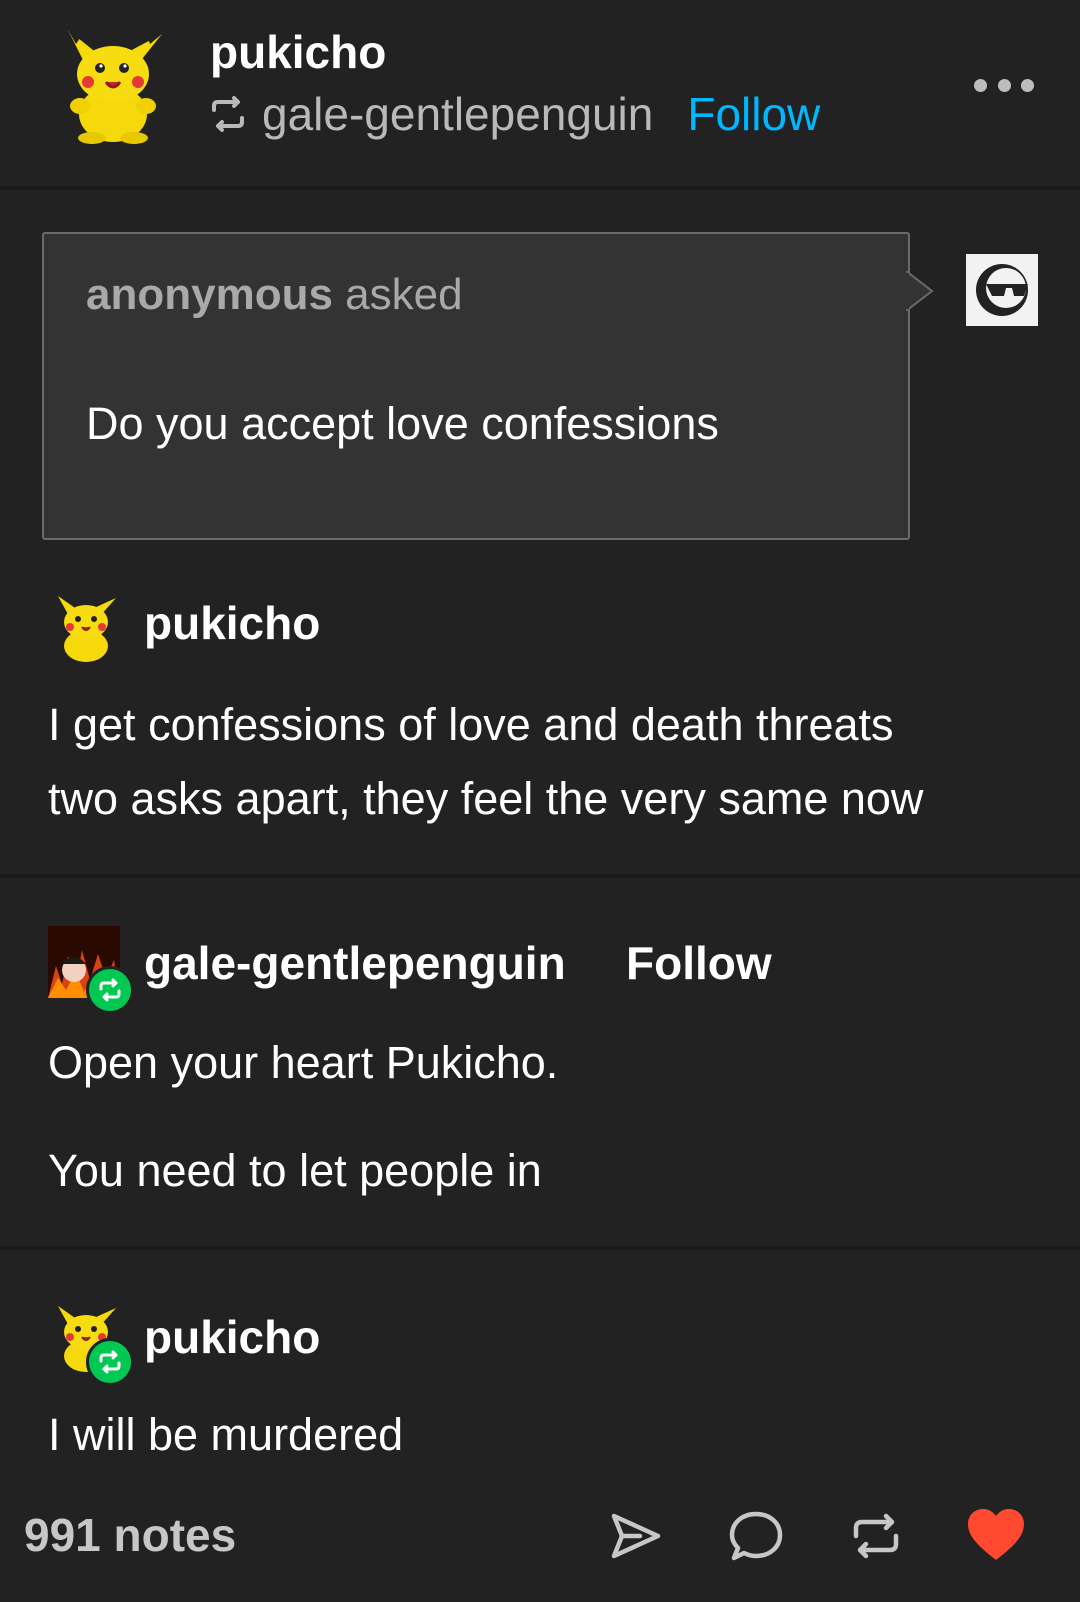 Image resolution: width=1080 pixels, height=1602 pixels. What do you see at coordinates (920, 291) in the screenshot?
I see `ask-bubble-tail` at bounding box center [920, 291].